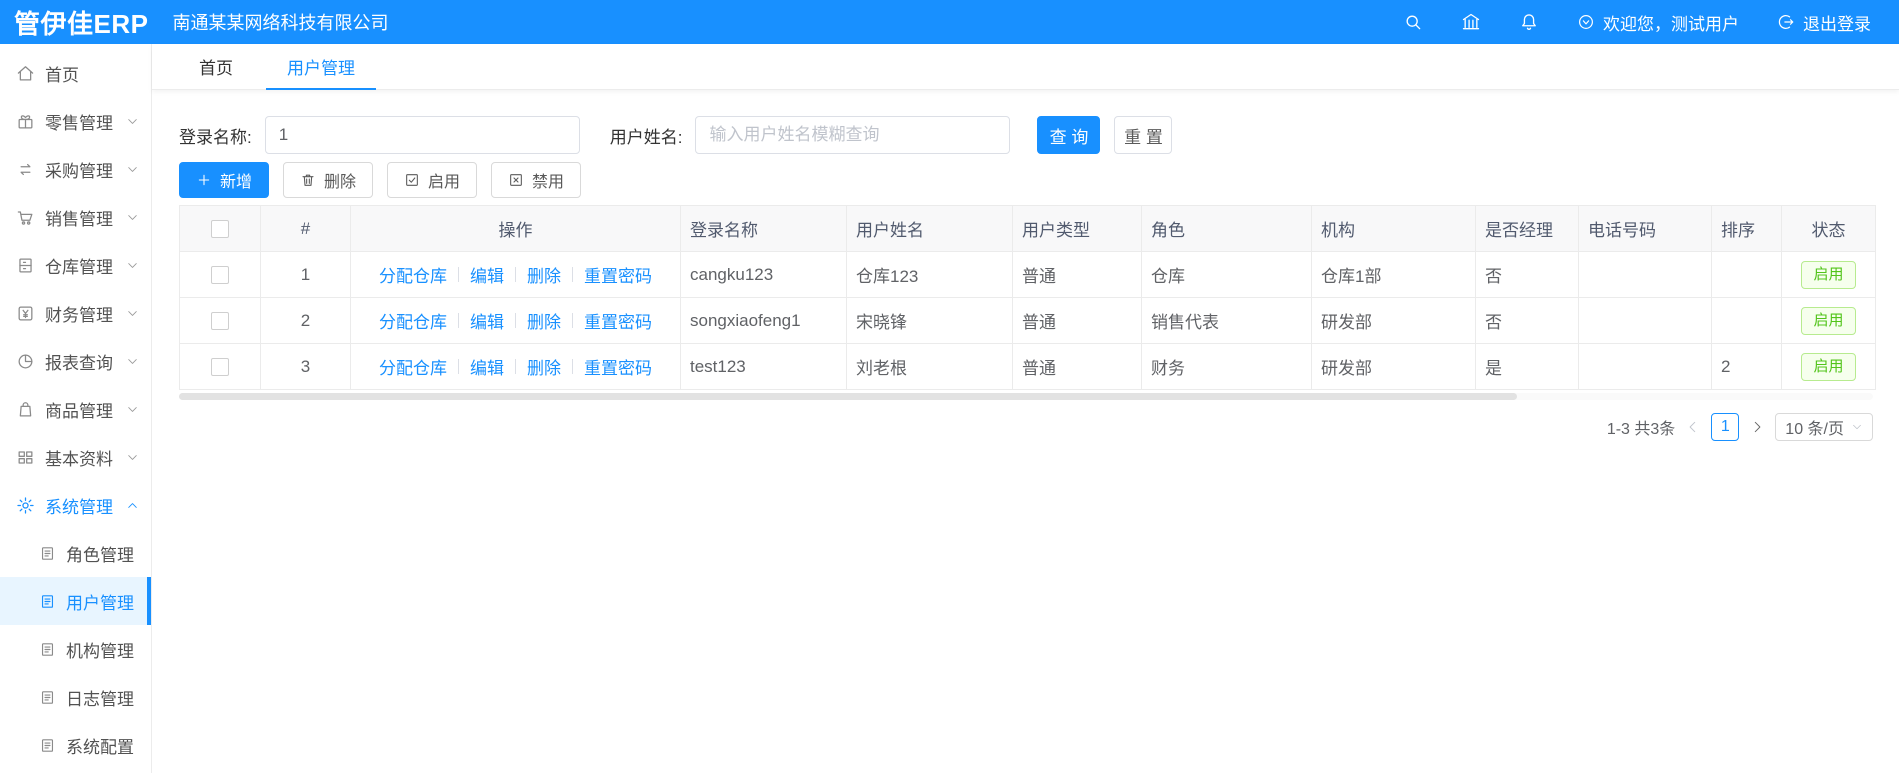 The height and width of the screenshot is (773, 1899). Describe the element at coordinates (62, 75) in the screenshot. I see `sidebar-item-label: 首页` at that location.